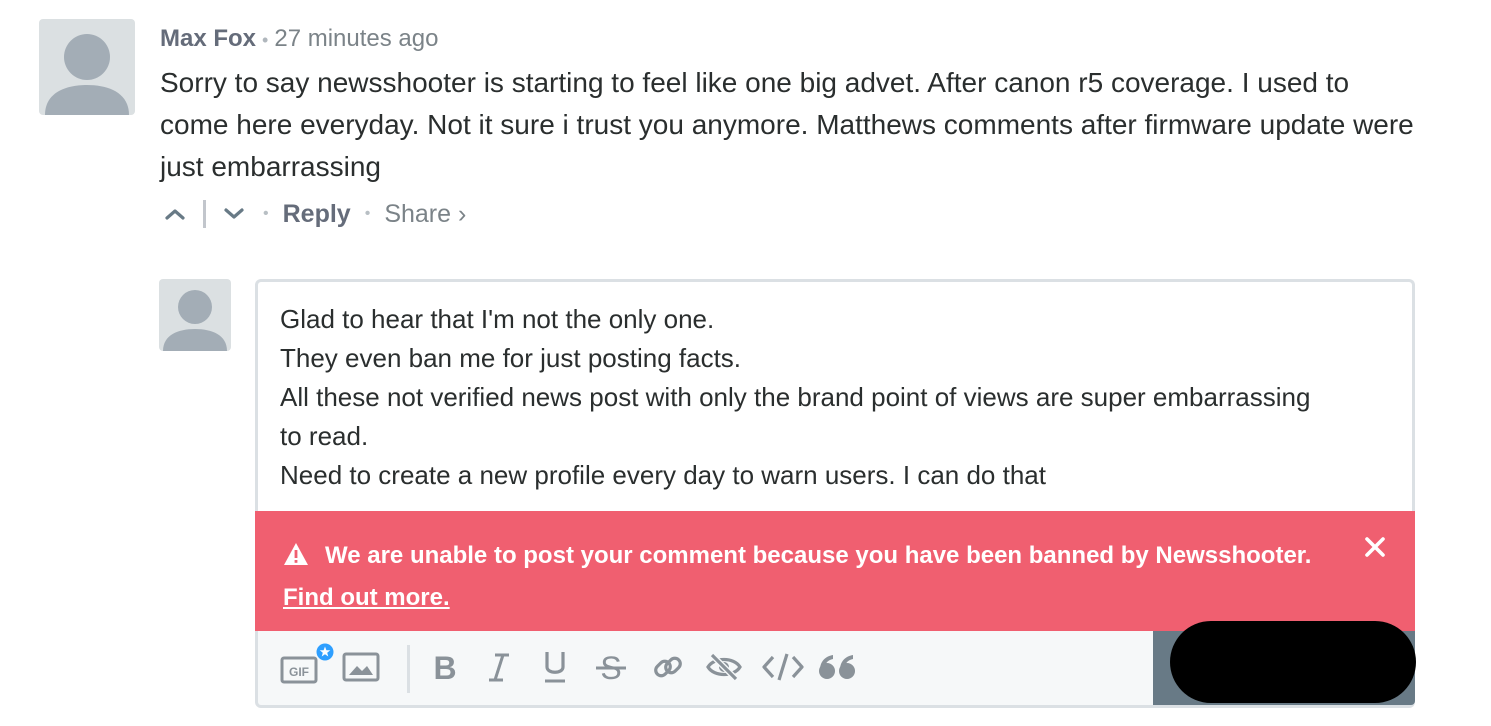 The height and width of the screenshot is (726, 1491). Describe the element at coordinates (325, 652) in the screenshot. I see `new-badge-icon` at that location.